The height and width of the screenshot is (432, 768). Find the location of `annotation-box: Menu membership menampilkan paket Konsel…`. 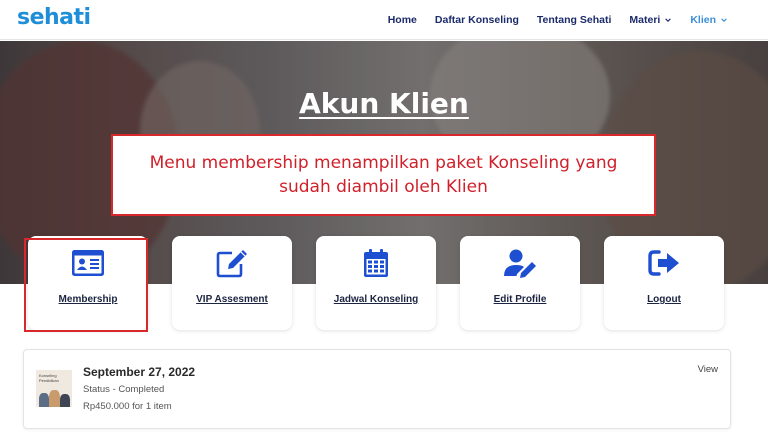

annotation-box: Menu membership menampilkan paket Konsel… is located at coordinates (383, 175).